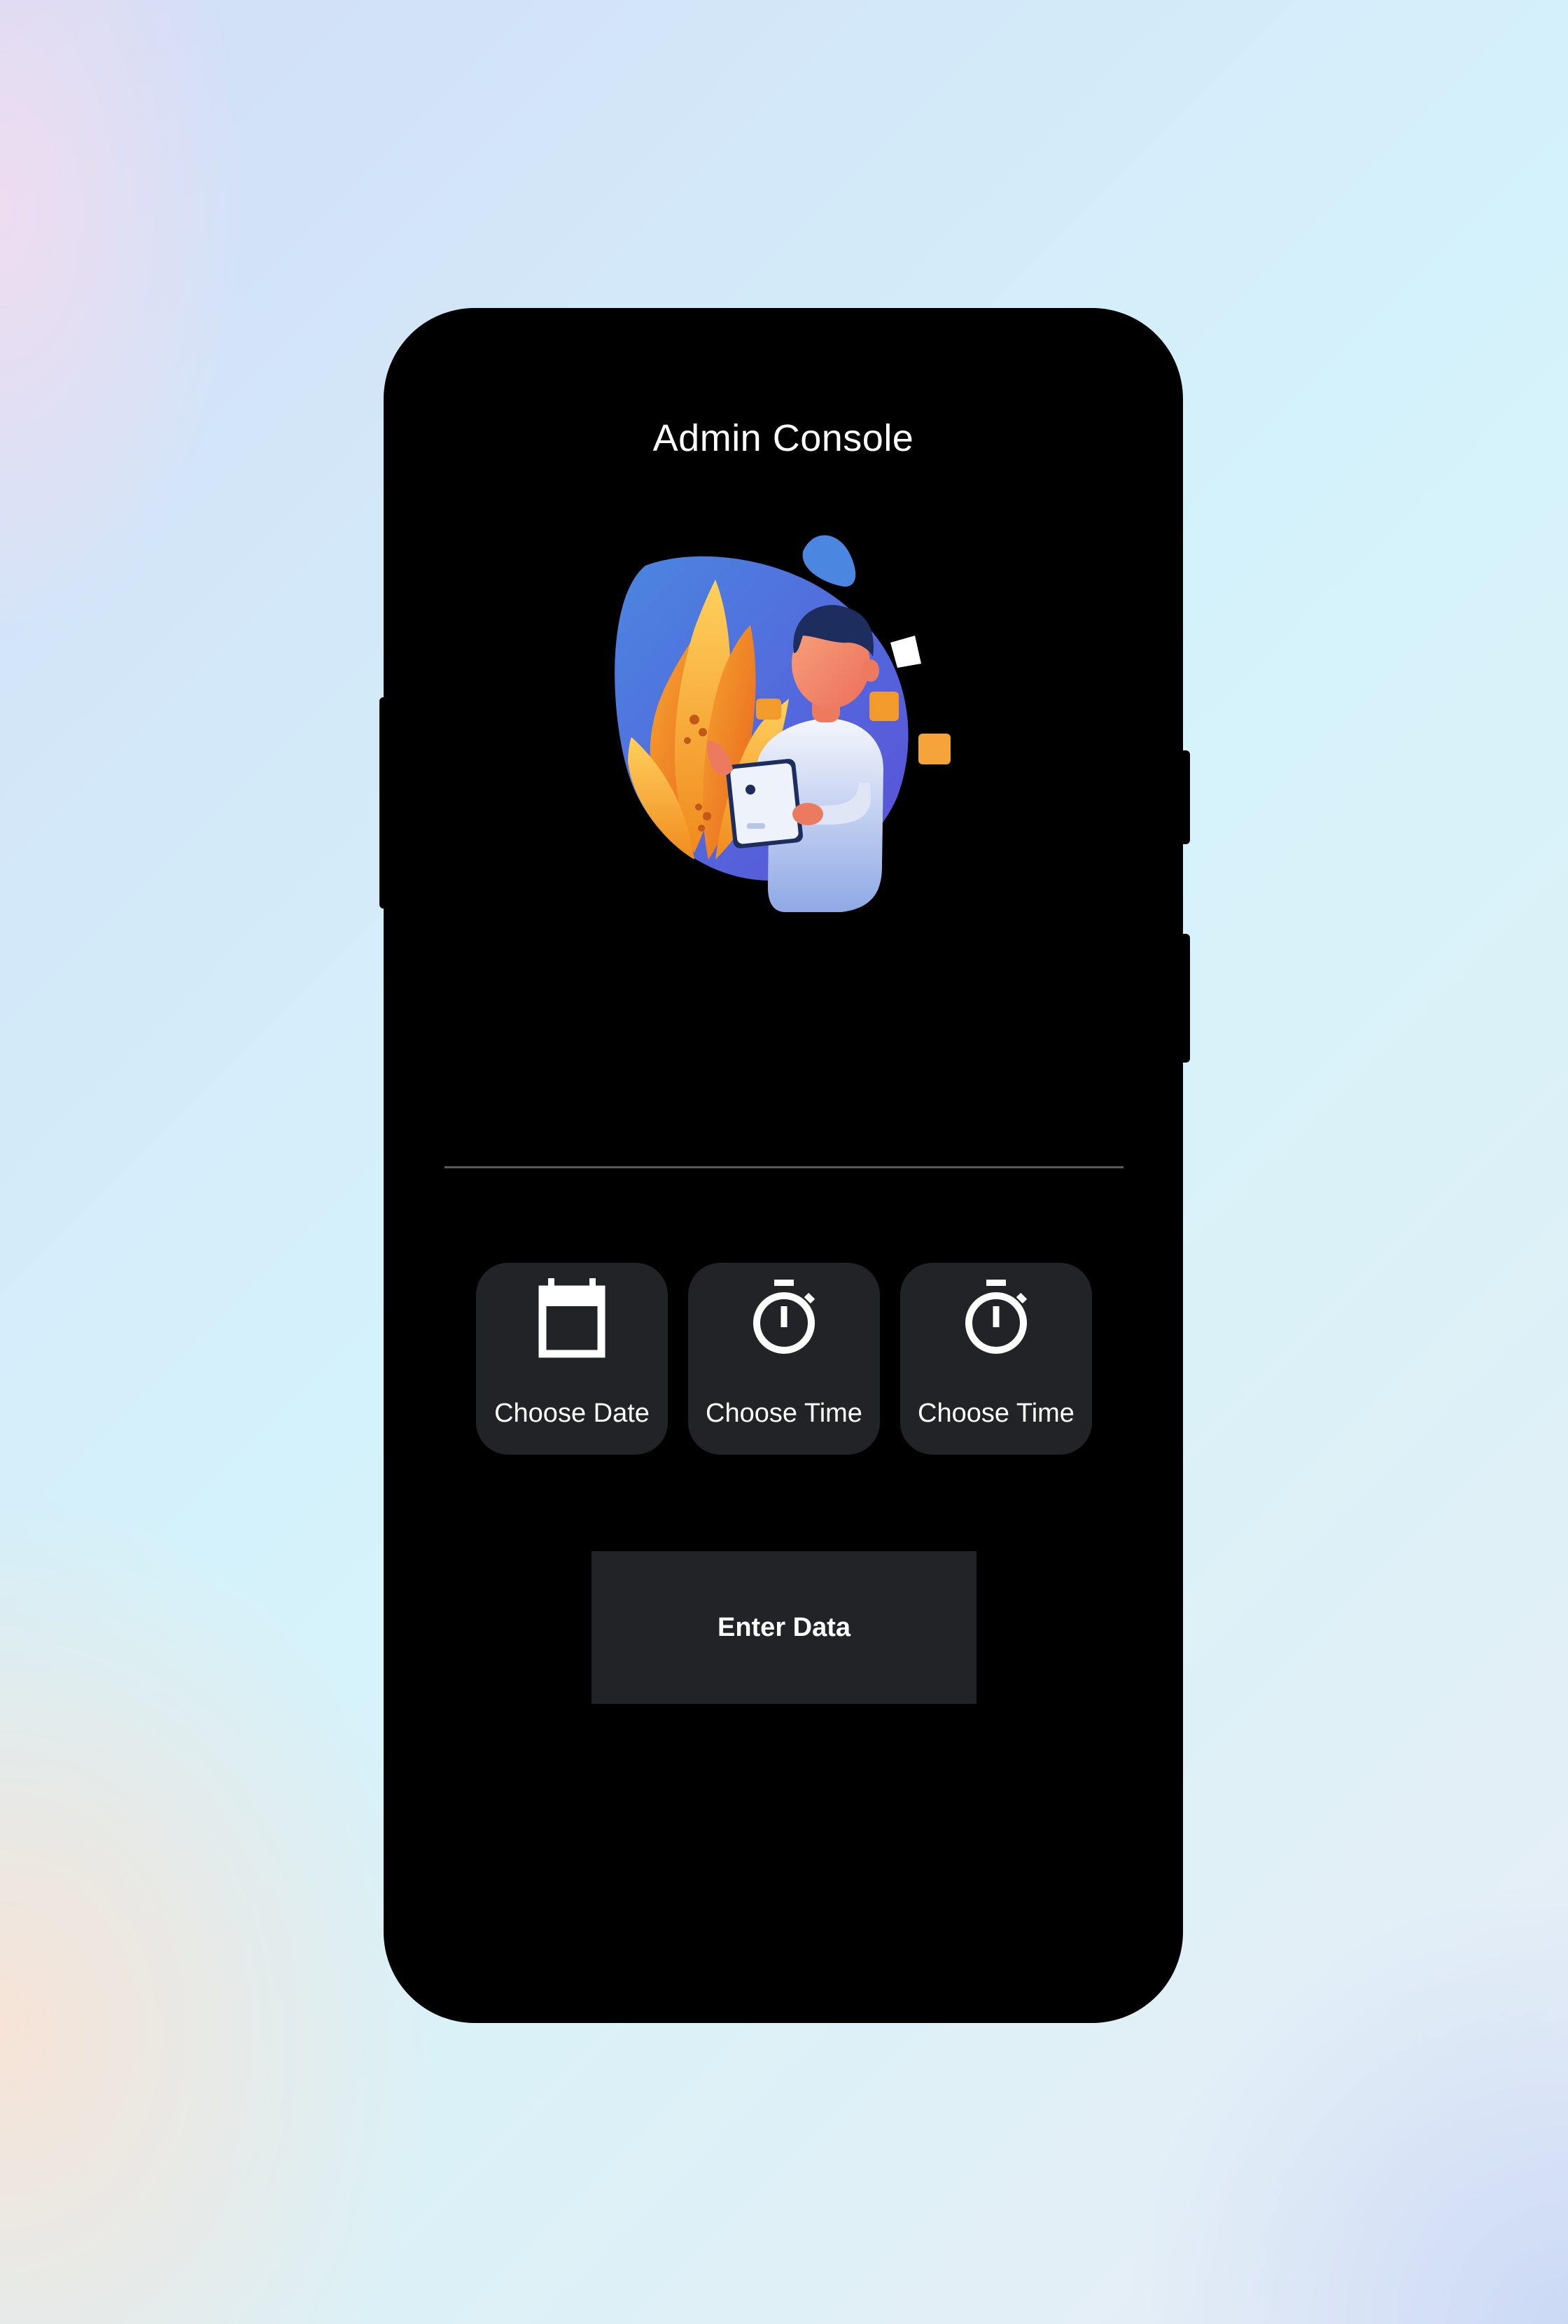 Image resolution: width=1568 pixels, height=2324 pixels. I want to click on choose-time-end-label: Choose Time, so click(996, 1413).